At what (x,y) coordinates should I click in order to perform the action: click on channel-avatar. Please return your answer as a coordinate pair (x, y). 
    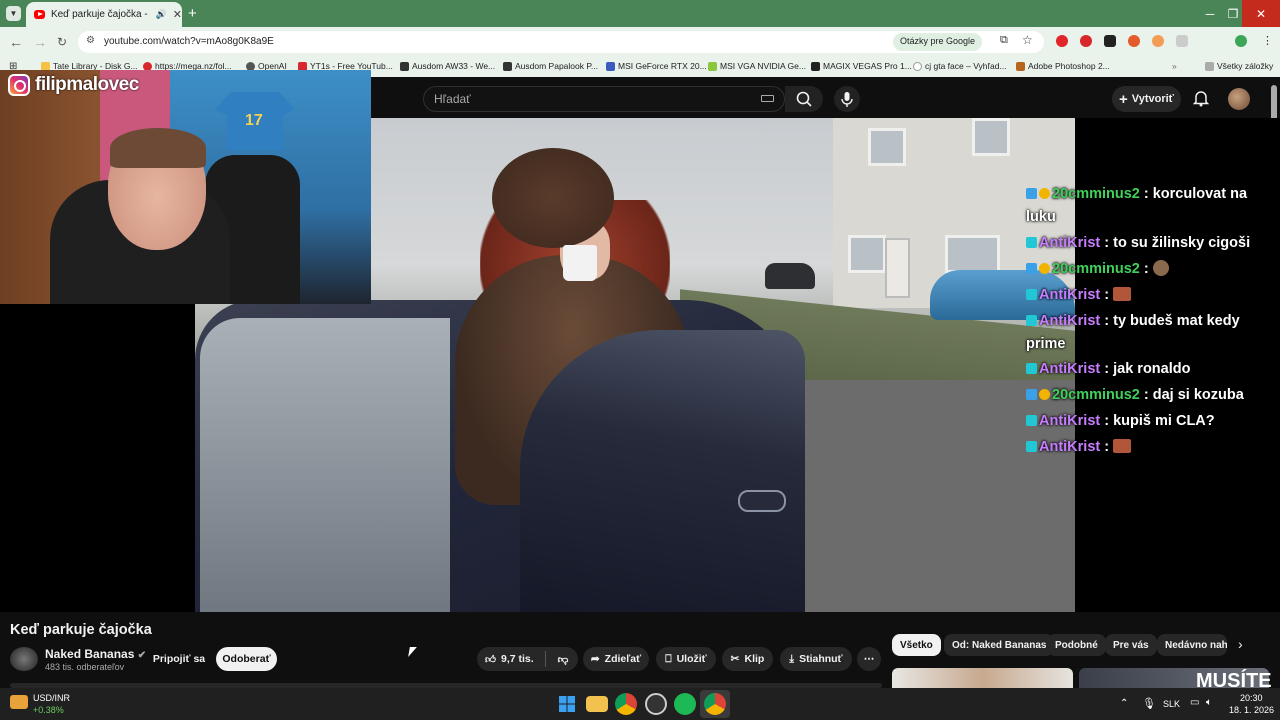
    Looking at the image, I should click on (24, 659).